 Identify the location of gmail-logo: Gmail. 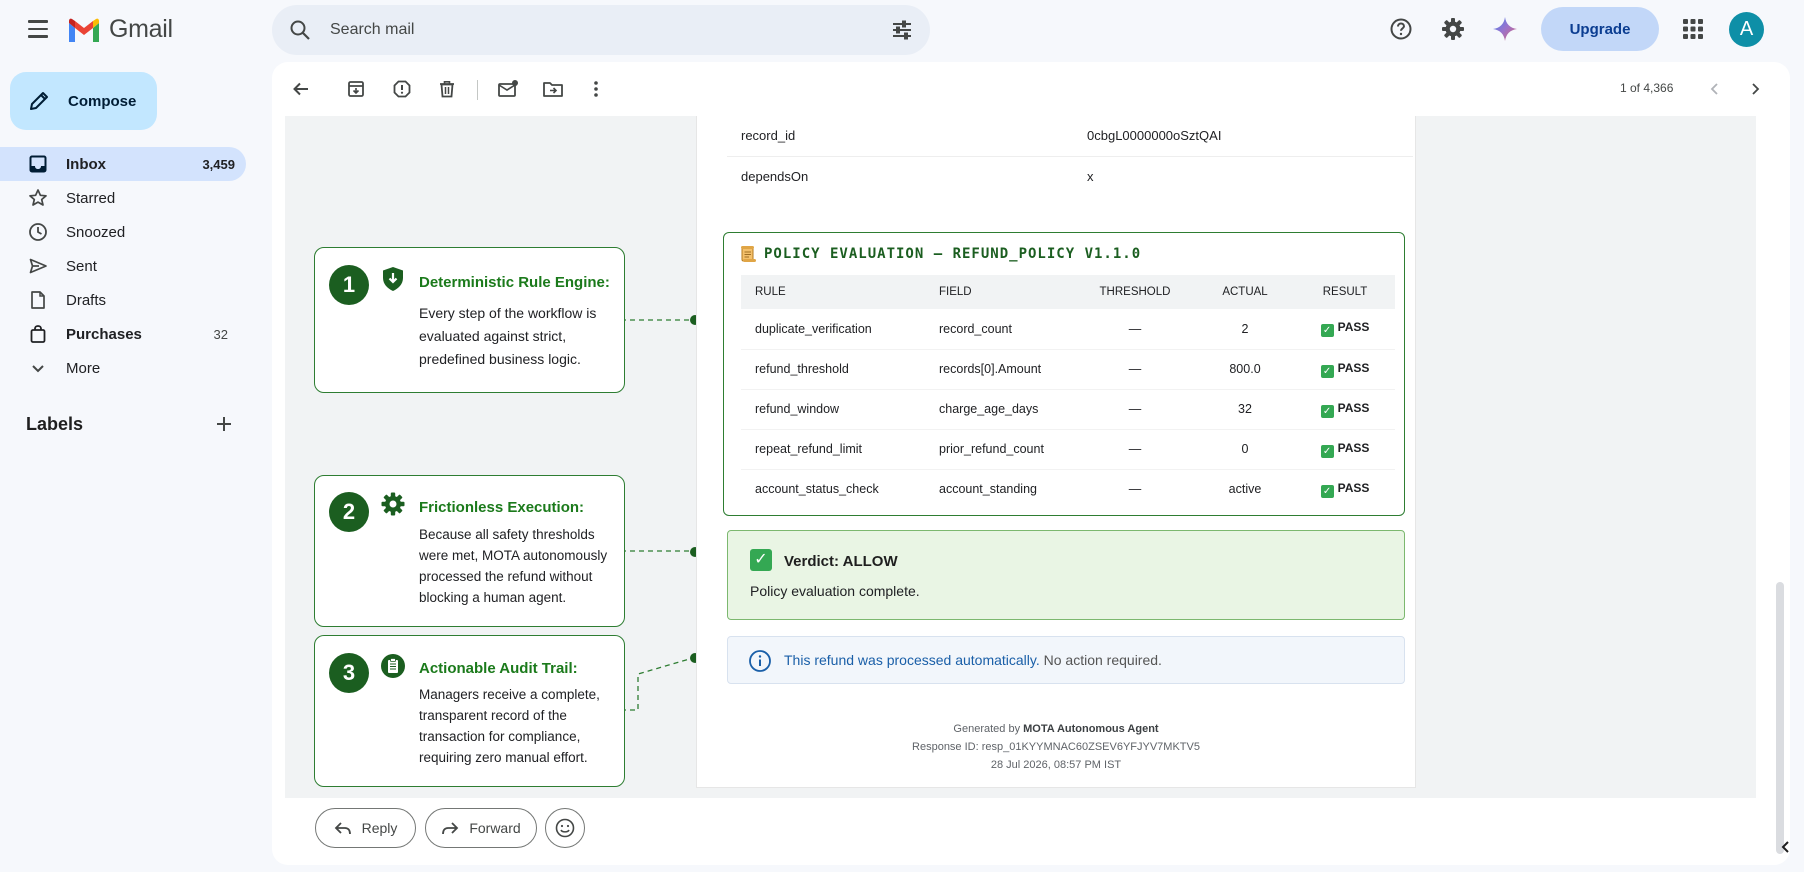
(120, 29).